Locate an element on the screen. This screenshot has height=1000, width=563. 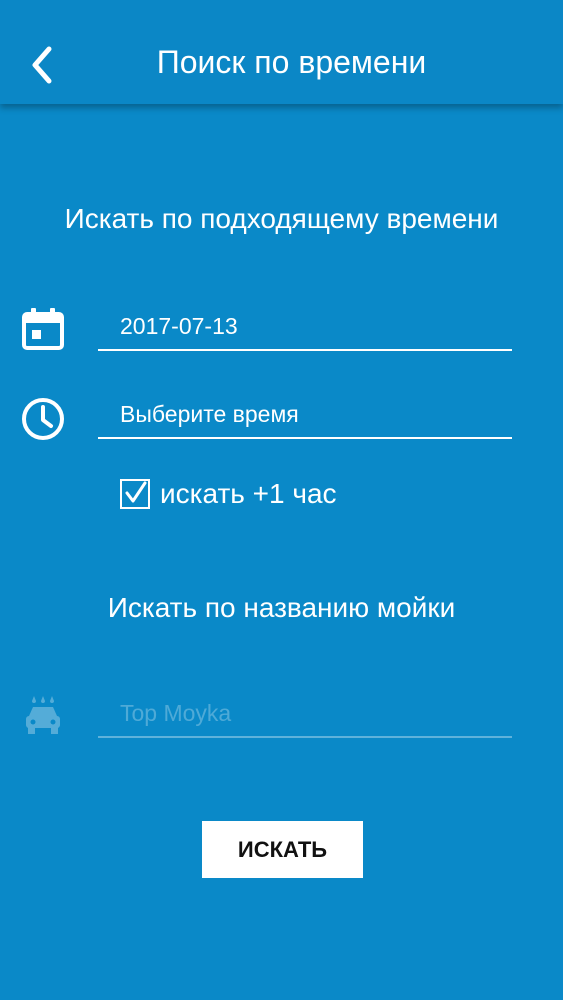
date-field: 2017-07-13 is located at coordinates (305, 328).